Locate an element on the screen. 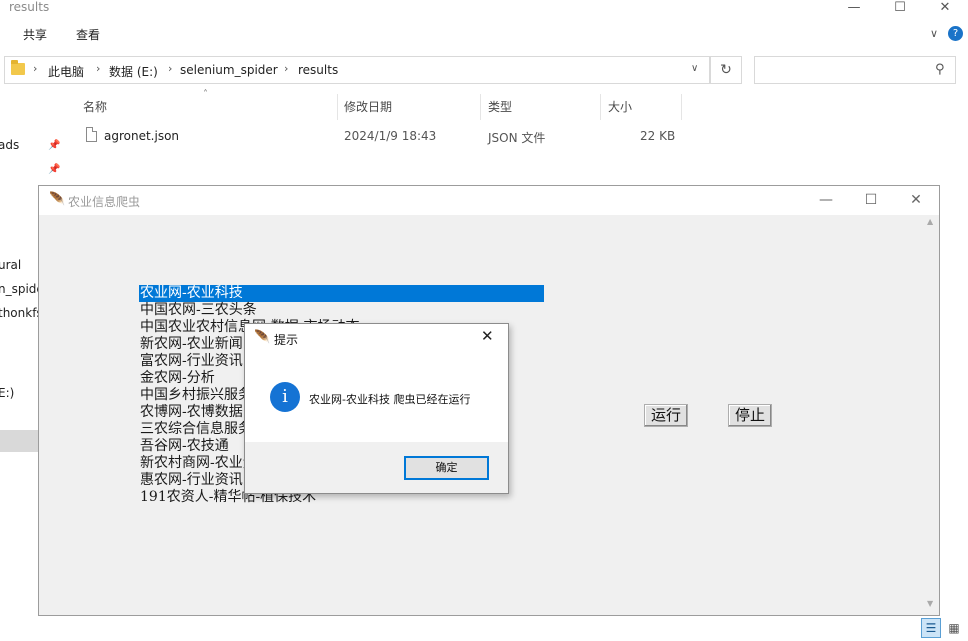  ribbon-expand-chevron-icon: ∨ is located at coordinates (934, 33).